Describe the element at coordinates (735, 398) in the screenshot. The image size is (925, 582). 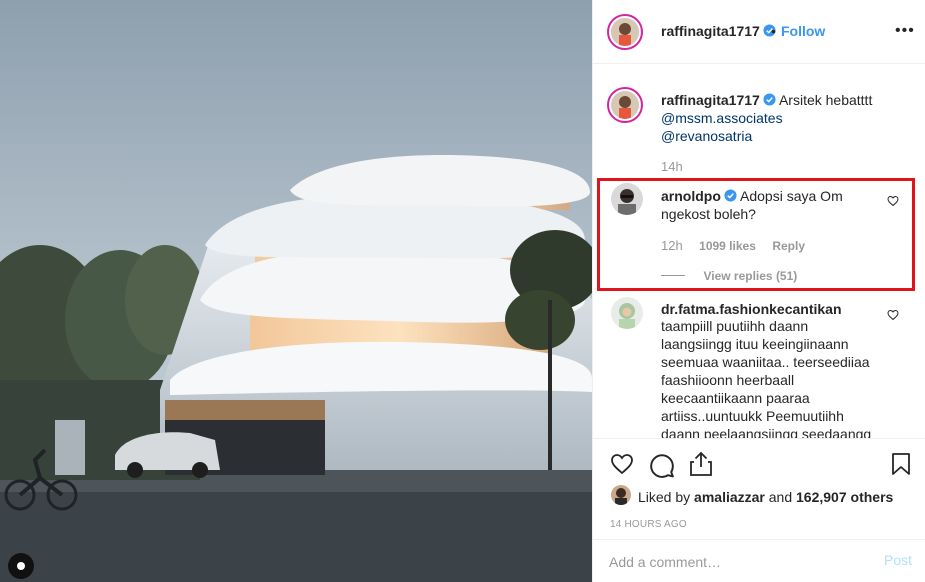
I see `comment-text-line-5: keecaantiikaann paaraa` at that location.